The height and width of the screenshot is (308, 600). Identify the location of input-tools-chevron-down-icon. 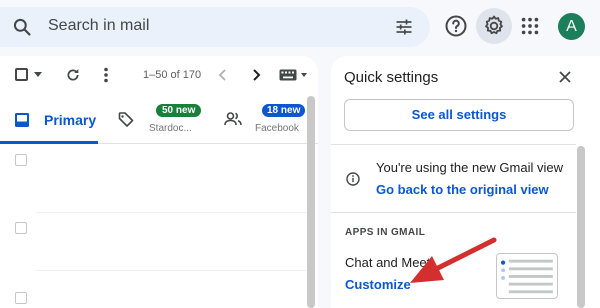
(304, 75).